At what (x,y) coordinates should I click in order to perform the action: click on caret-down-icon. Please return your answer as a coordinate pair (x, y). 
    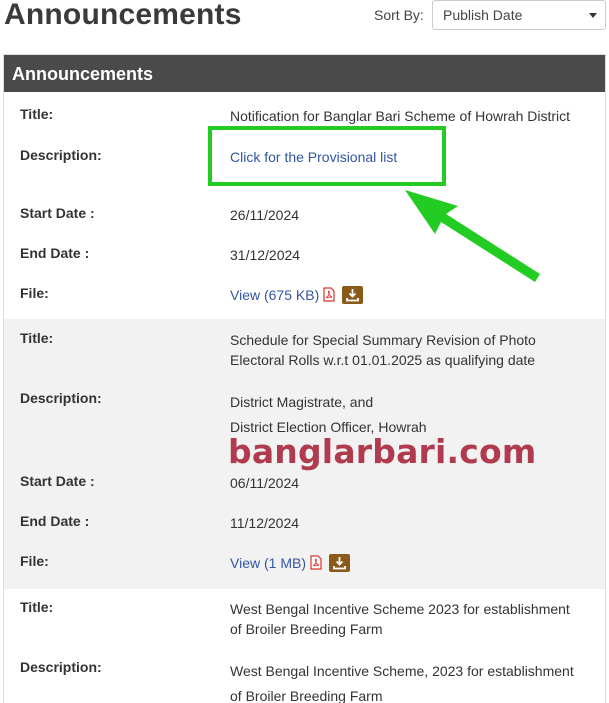
    Looking at the image, I should click on (593, 15).